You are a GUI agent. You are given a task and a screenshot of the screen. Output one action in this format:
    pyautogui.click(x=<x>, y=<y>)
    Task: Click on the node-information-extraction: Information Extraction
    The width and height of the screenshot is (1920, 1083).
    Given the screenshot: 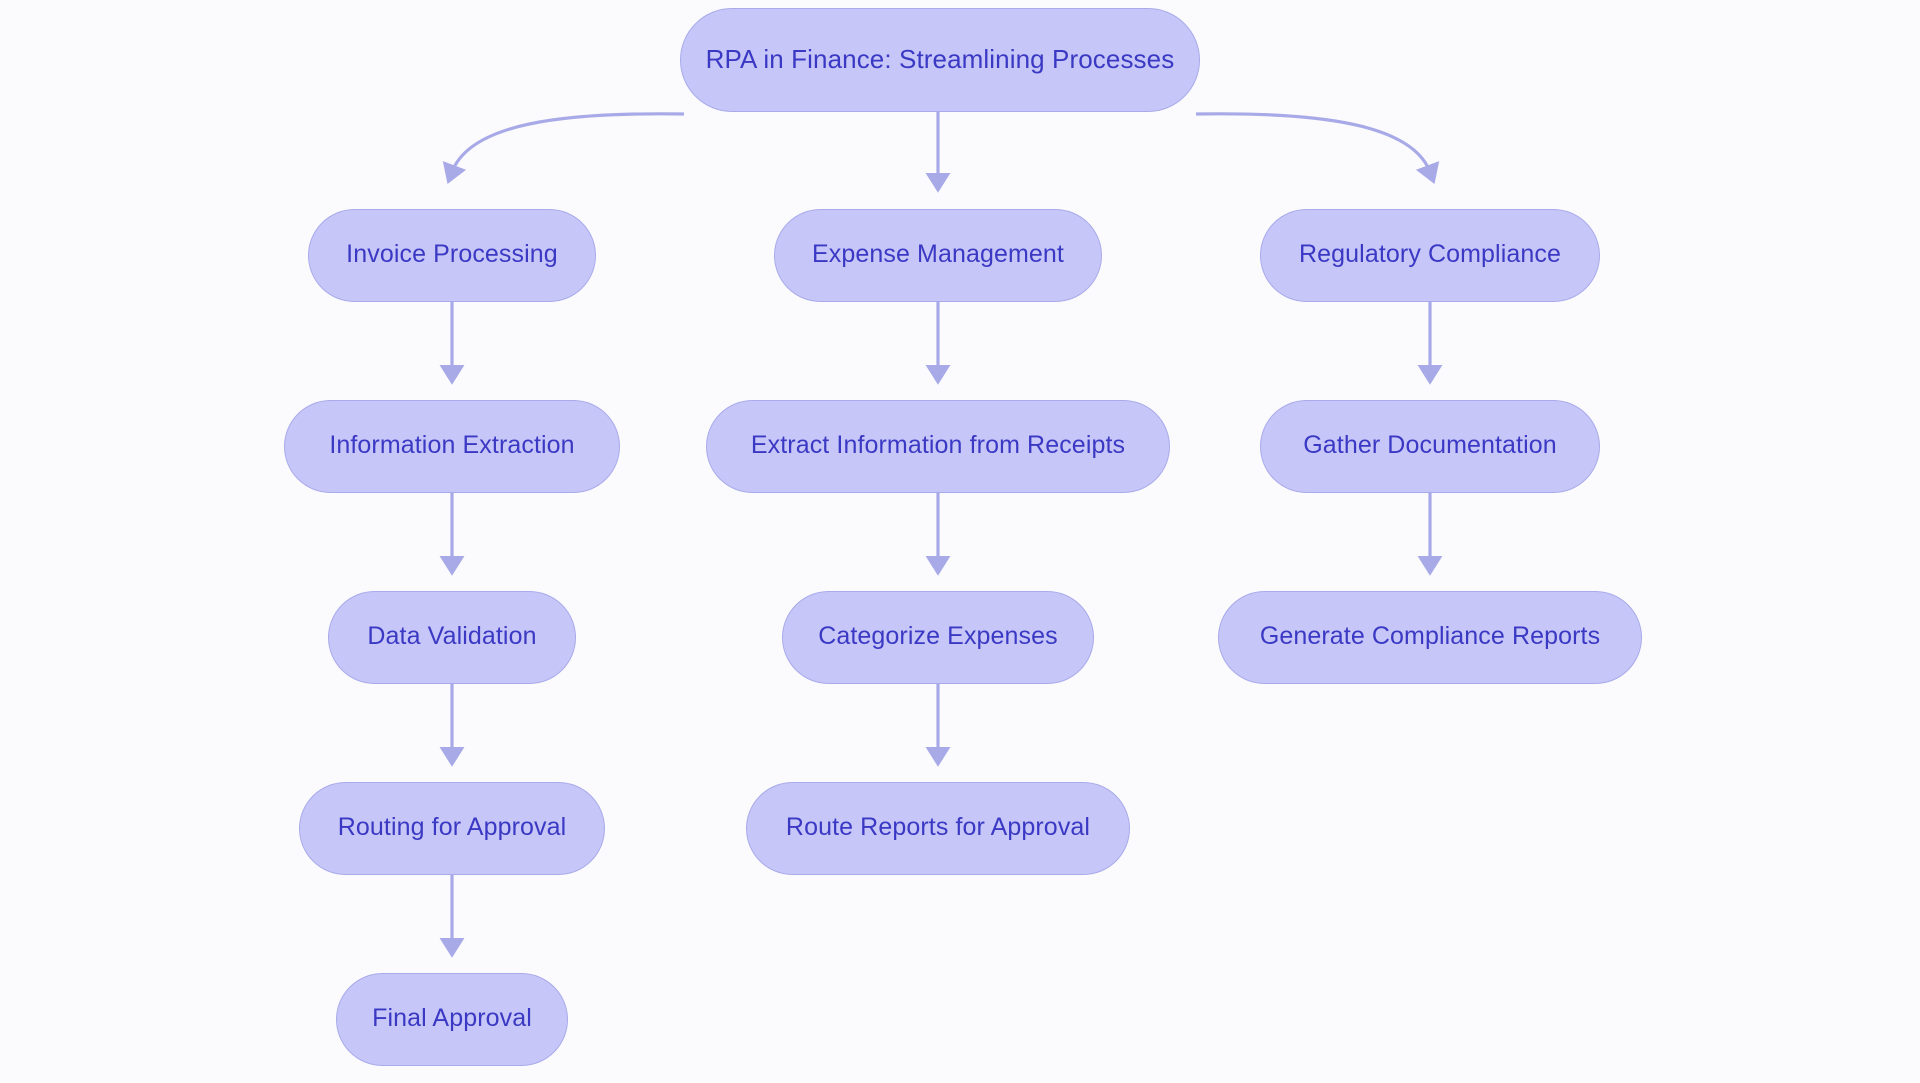 What is the action you would take?
    pyautogui.click(x=452, y=446)
    